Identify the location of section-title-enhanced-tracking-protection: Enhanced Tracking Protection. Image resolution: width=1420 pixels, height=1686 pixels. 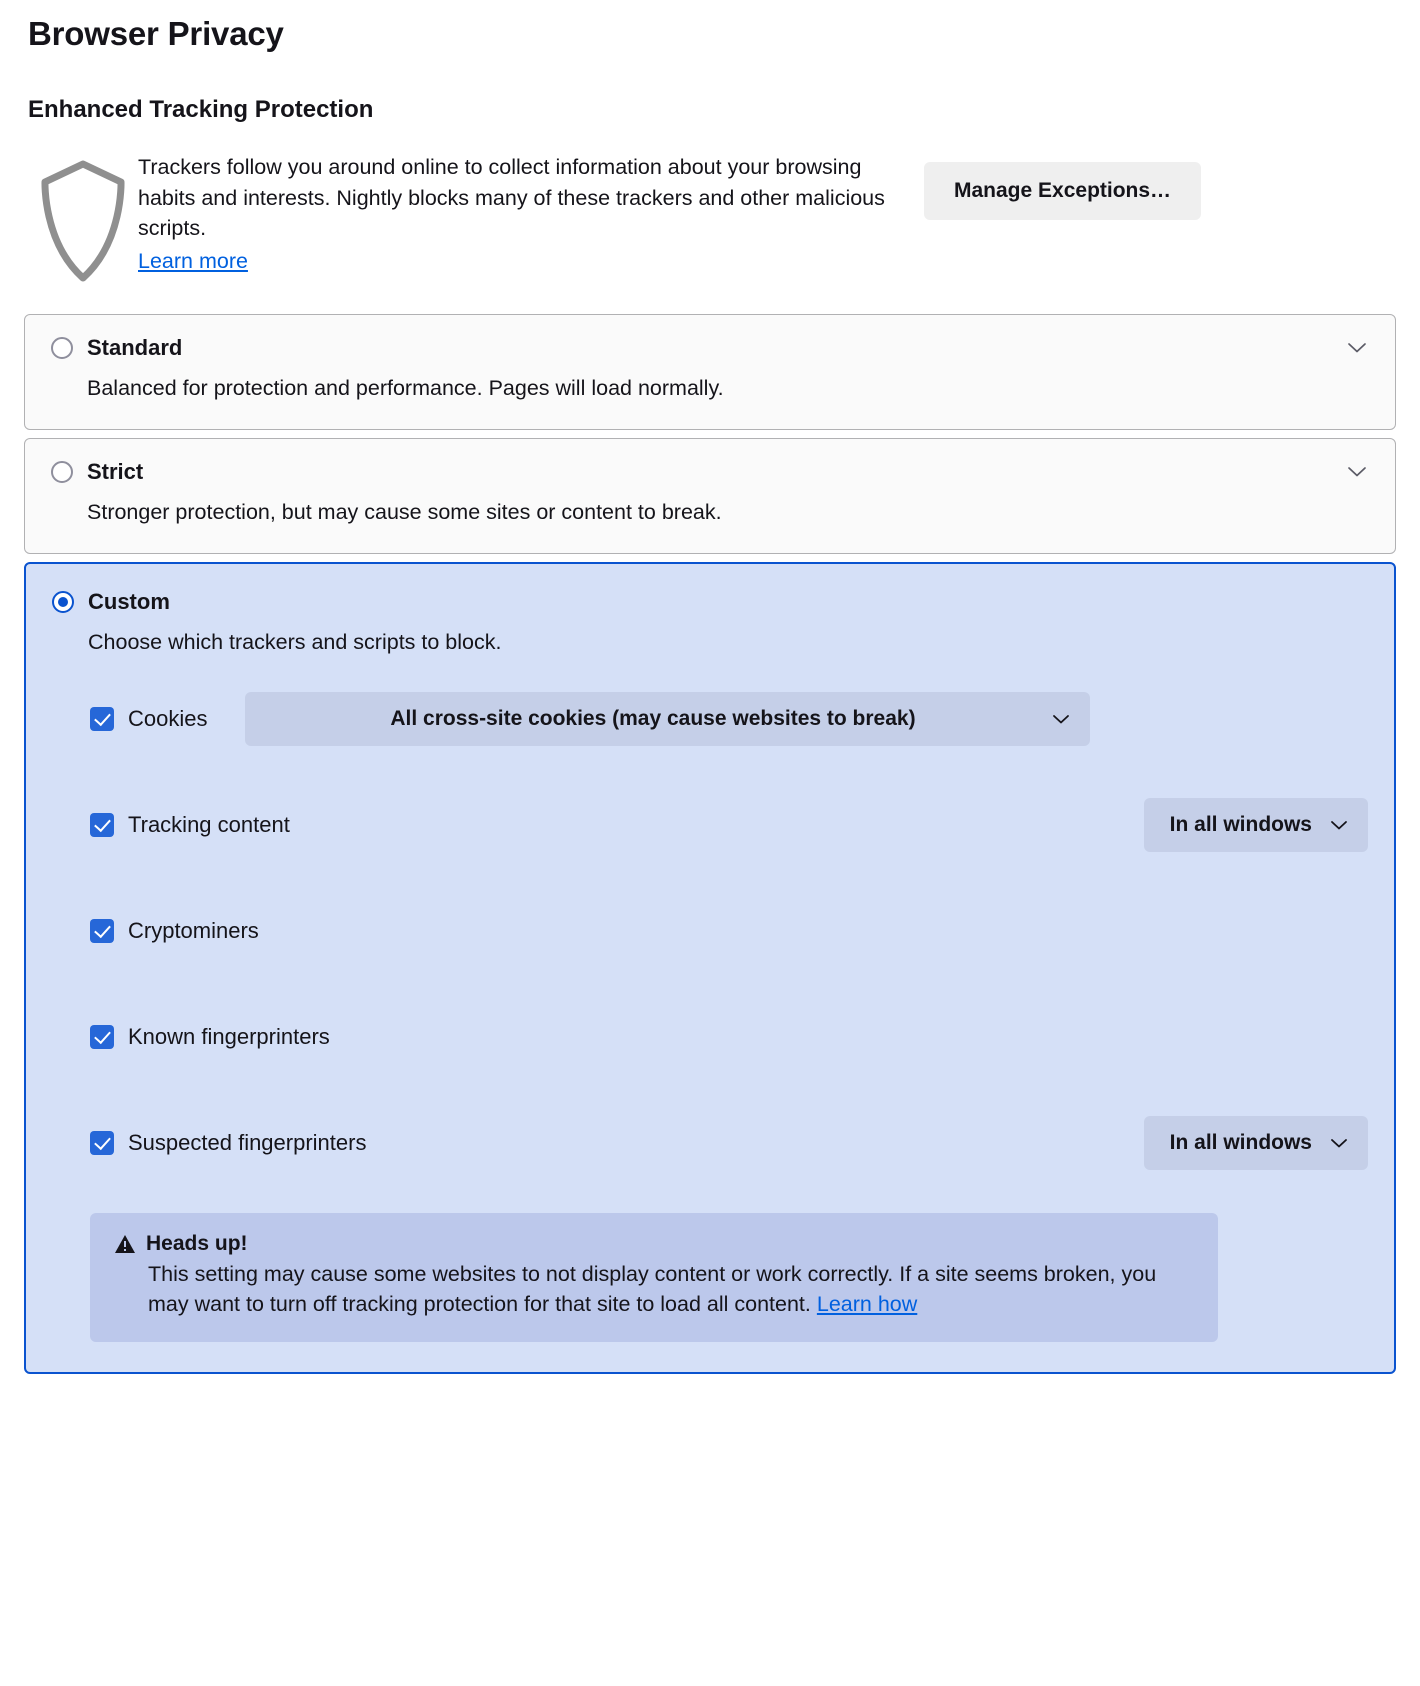
(201, 109).